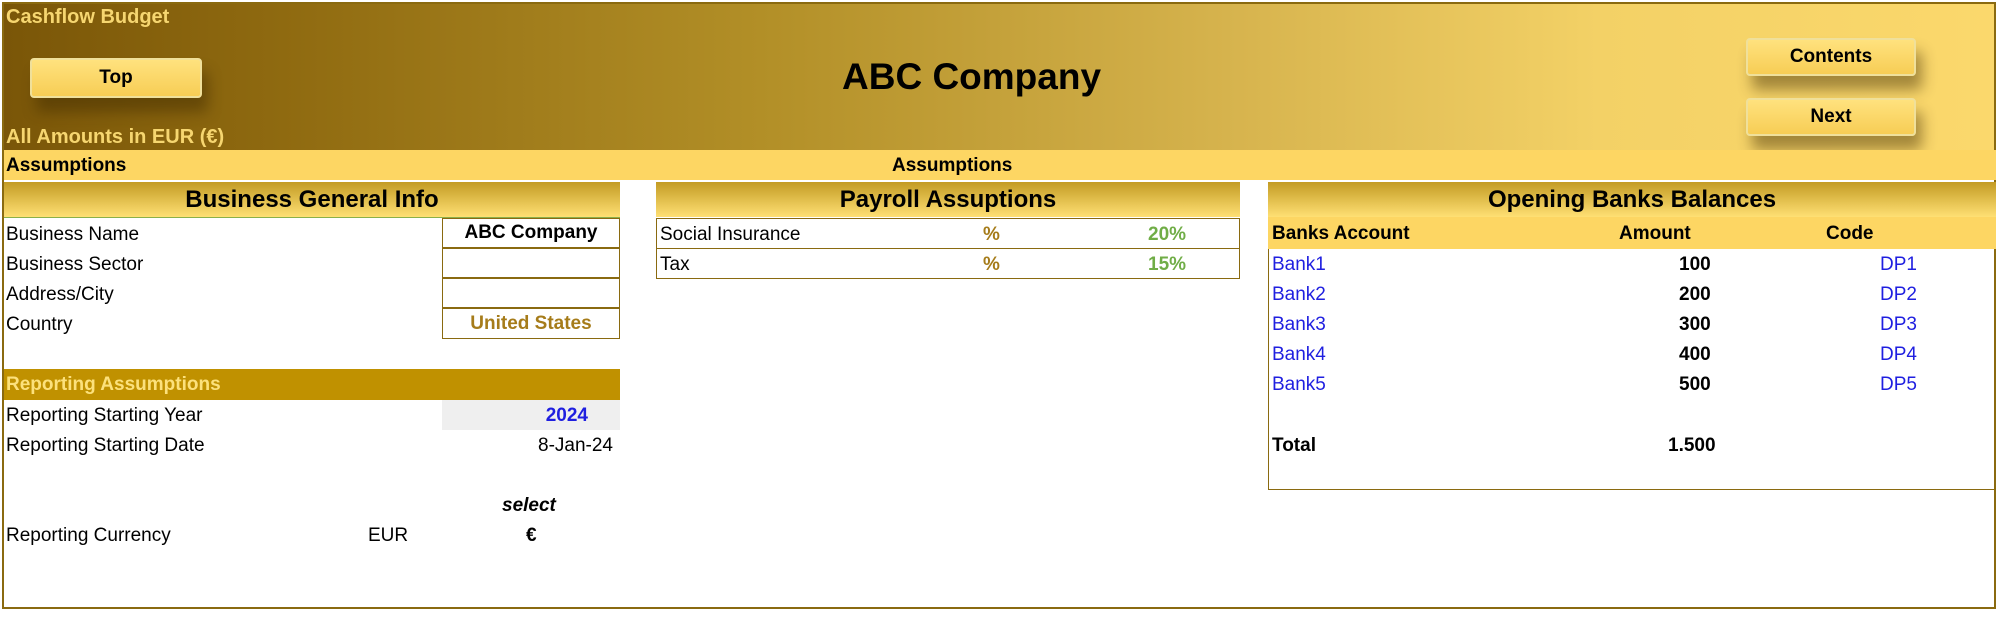 The image size is (2000, 627). Describe the element at coordinates (1294, 445) in the screenshot. I see `banks-total-label: Total` at that location.